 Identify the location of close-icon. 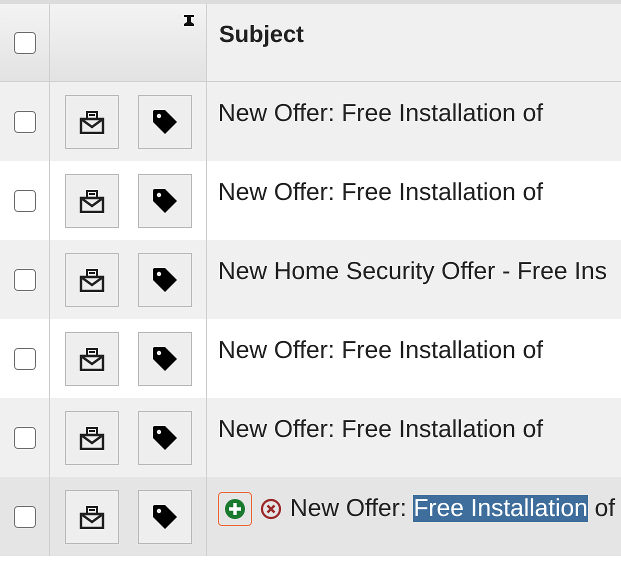
(271, 509).